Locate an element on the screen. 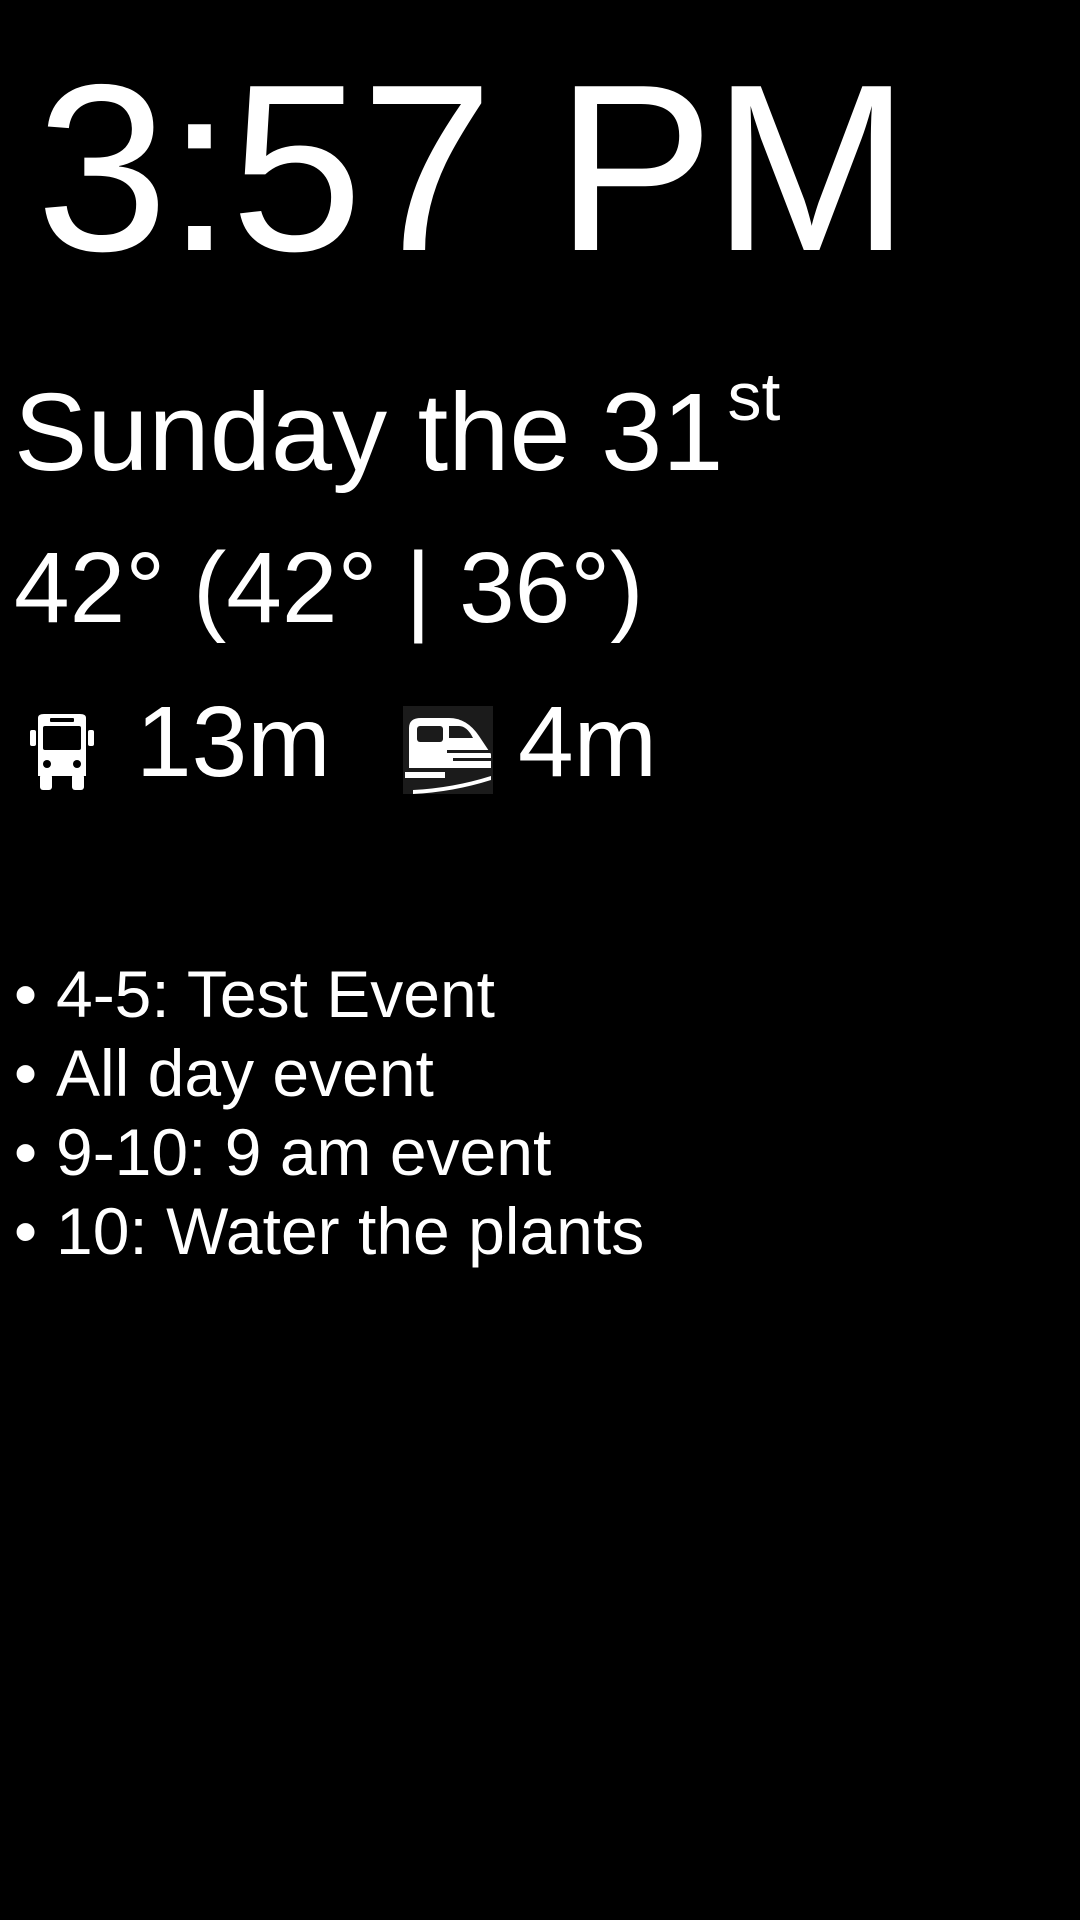 The height and width of the screenshot is (1920, 1080). event-text: 4-5: Test Event is located at coordinates (276, 994).